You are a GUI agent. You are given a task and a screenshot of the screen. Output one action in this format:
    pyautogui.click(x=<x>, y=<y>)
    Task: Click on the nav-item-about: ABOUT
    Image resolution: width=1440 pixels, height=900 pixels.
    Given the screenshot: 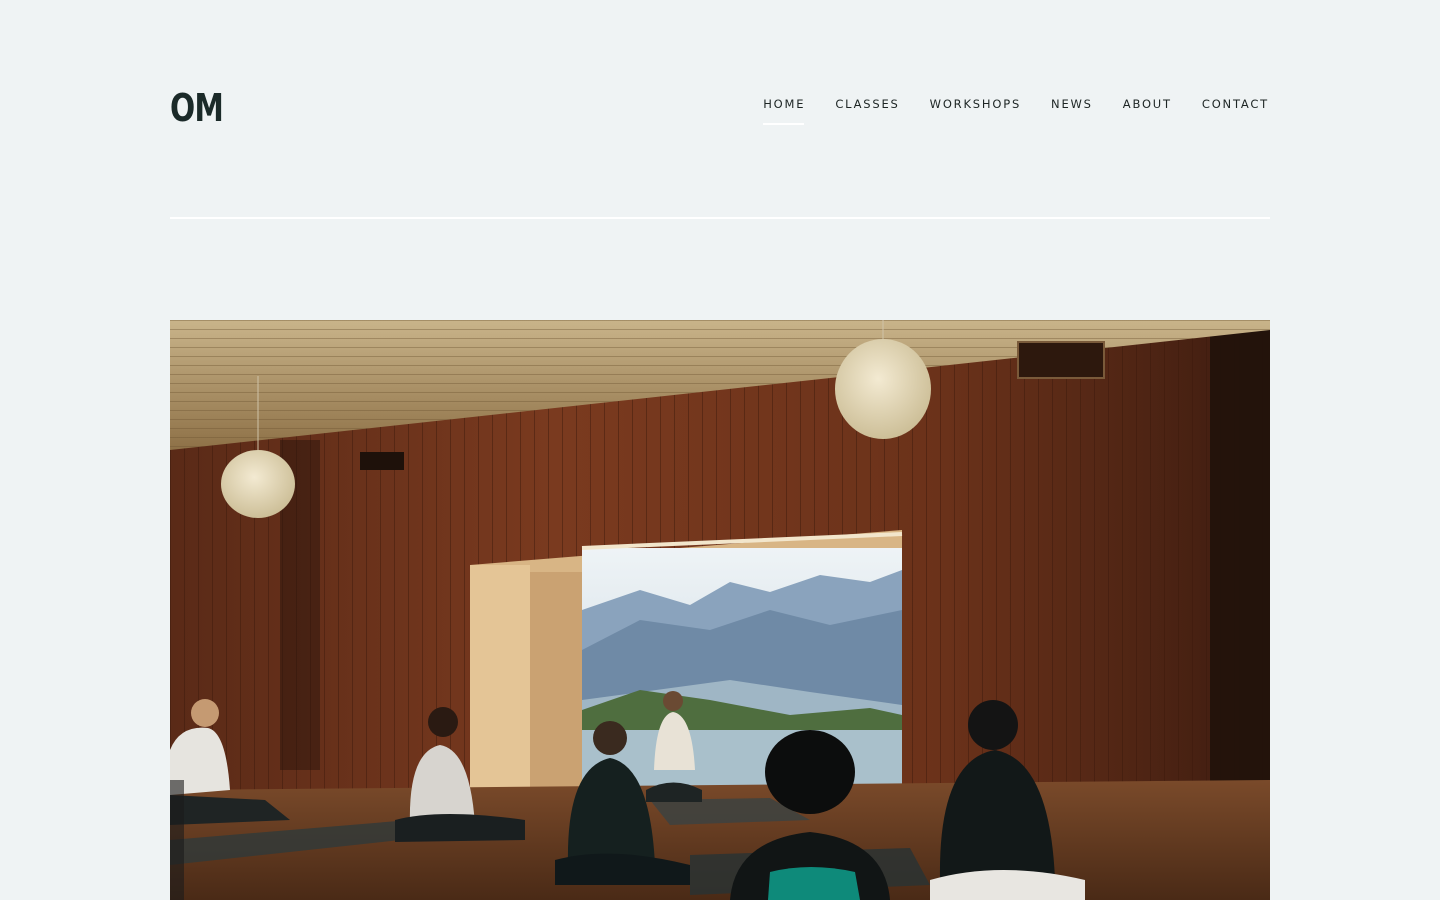 What is the action you would take?
    pyautogui.click(x=1147, y=104)
    